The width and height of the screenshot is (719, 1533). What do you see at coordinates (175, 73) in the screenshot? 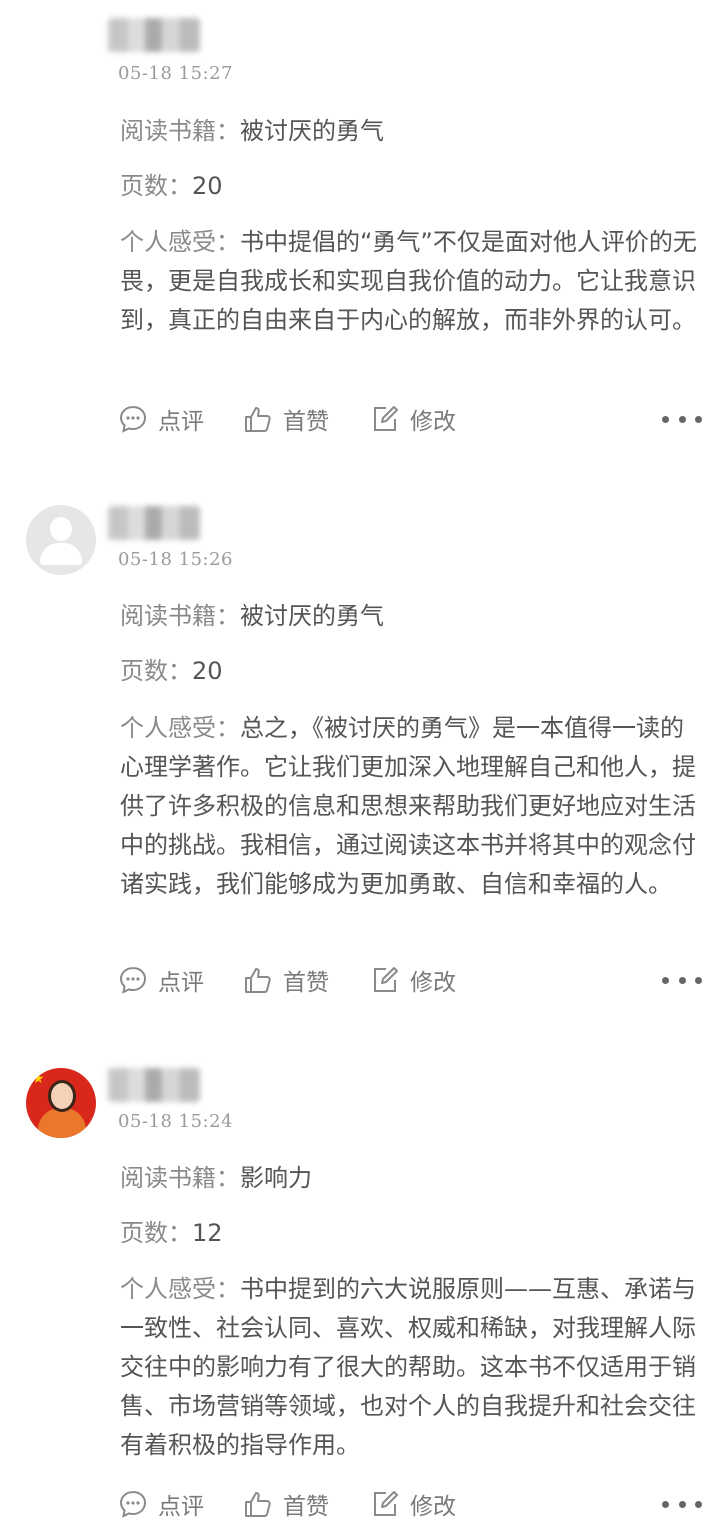
I see `post-time: 05-18 15:27` at bounding box center [175, 73].